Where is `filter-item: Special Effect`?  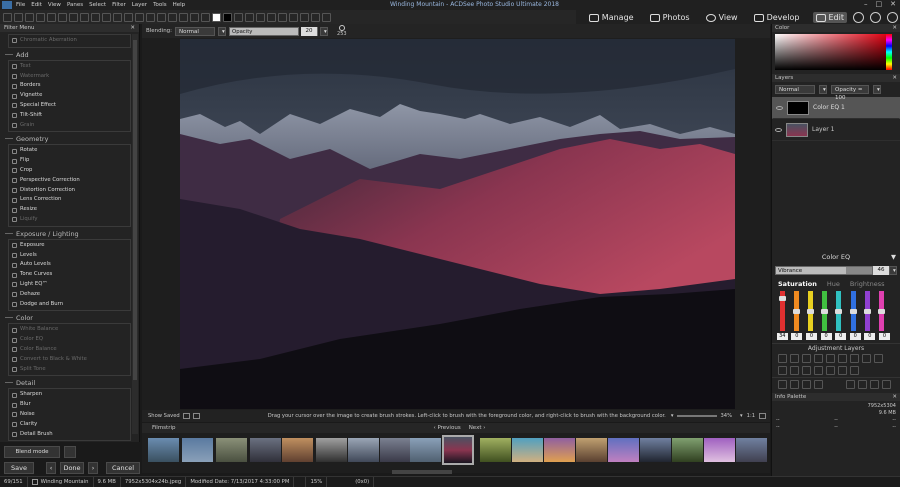
filter-item: Special Effect is located at coordinates (69, 106).